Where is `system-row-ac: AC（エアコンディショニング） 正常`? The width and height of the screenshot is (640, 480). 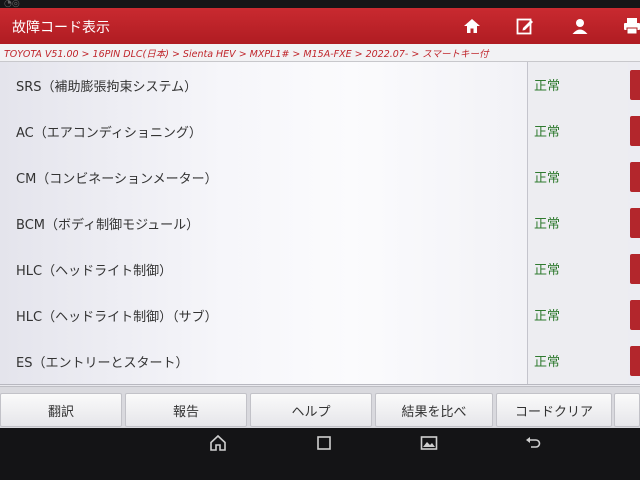
system-row-ac: AC（エアコンディショニング） 正常 is located at coordinates (320, 131).